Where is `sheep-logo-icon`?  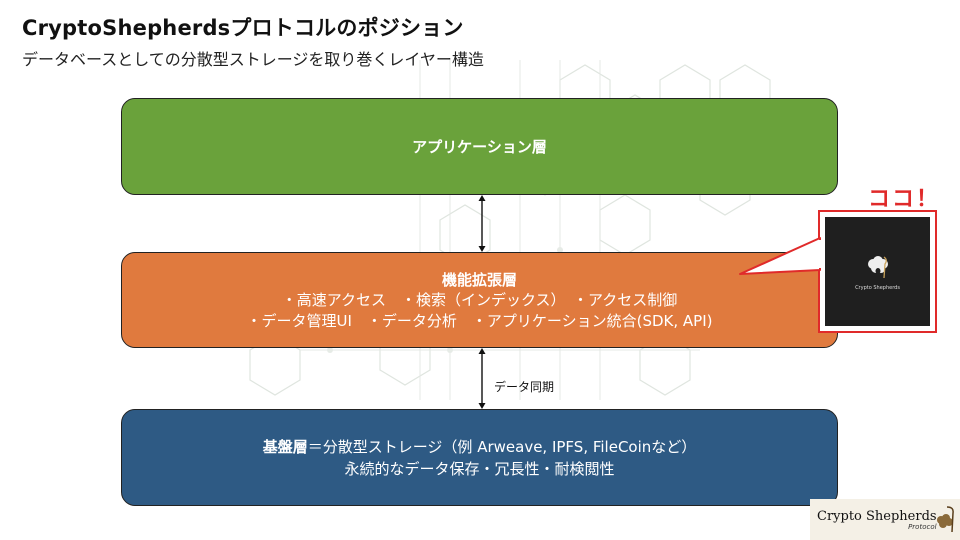 sheep-logo-icon is located at coordinates (877, 267).